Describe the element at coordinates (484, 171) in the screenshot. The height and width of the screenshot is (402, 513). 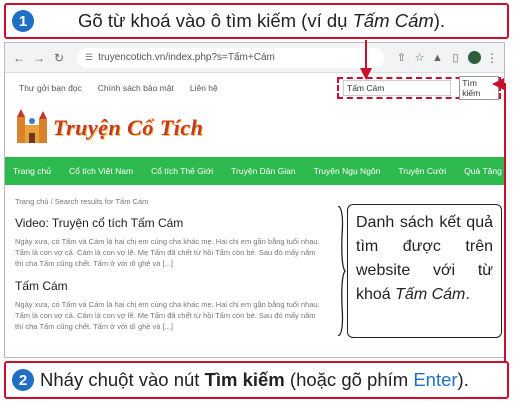
I see `nav-life-gifts: Quà Tặng Cuộc Sống` at that location.